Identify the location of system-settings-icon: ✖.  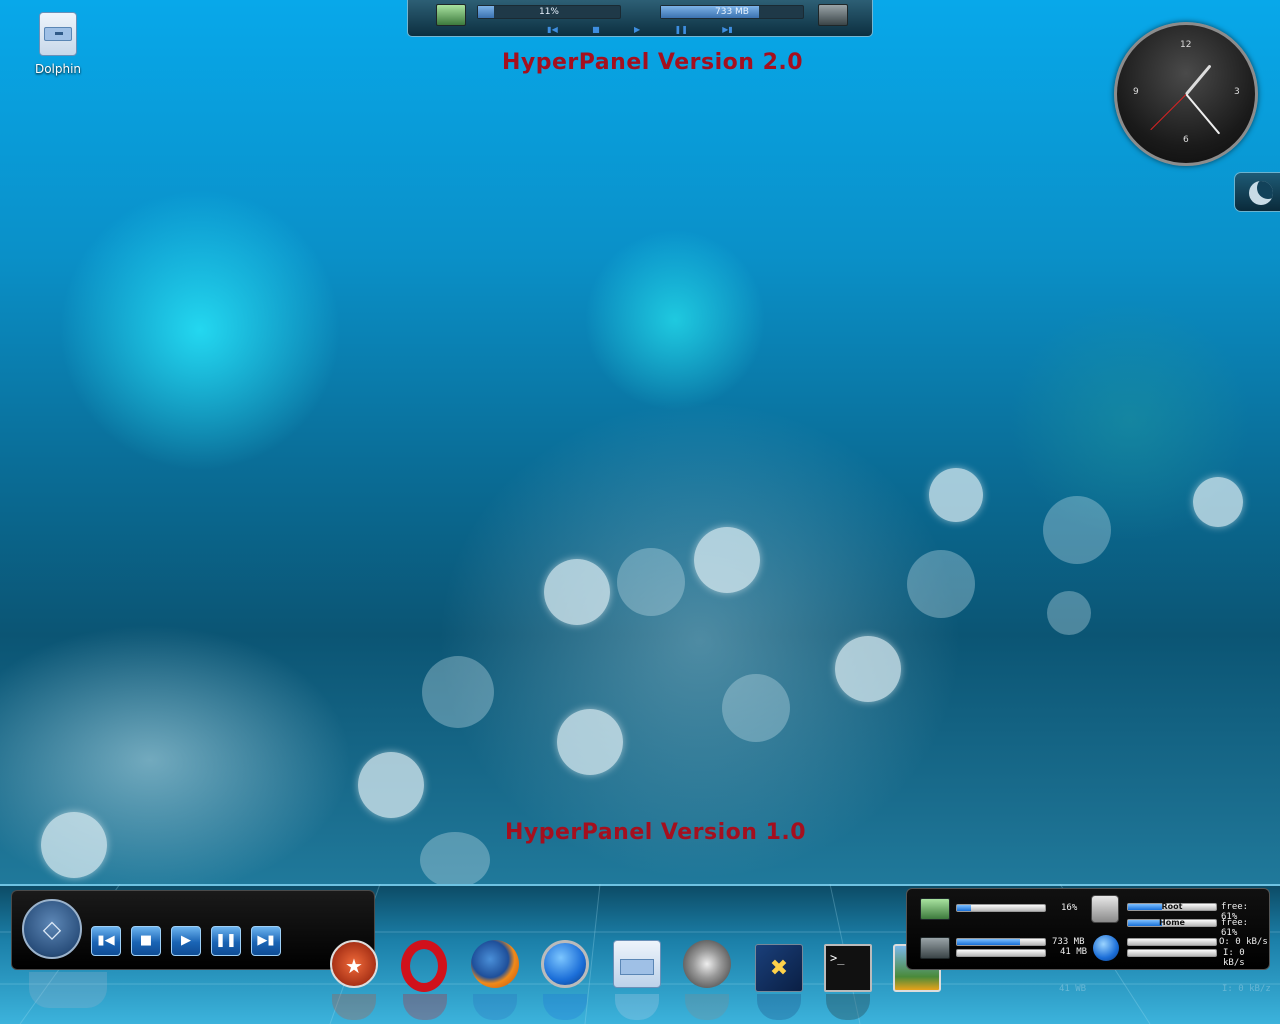
(779, 968).